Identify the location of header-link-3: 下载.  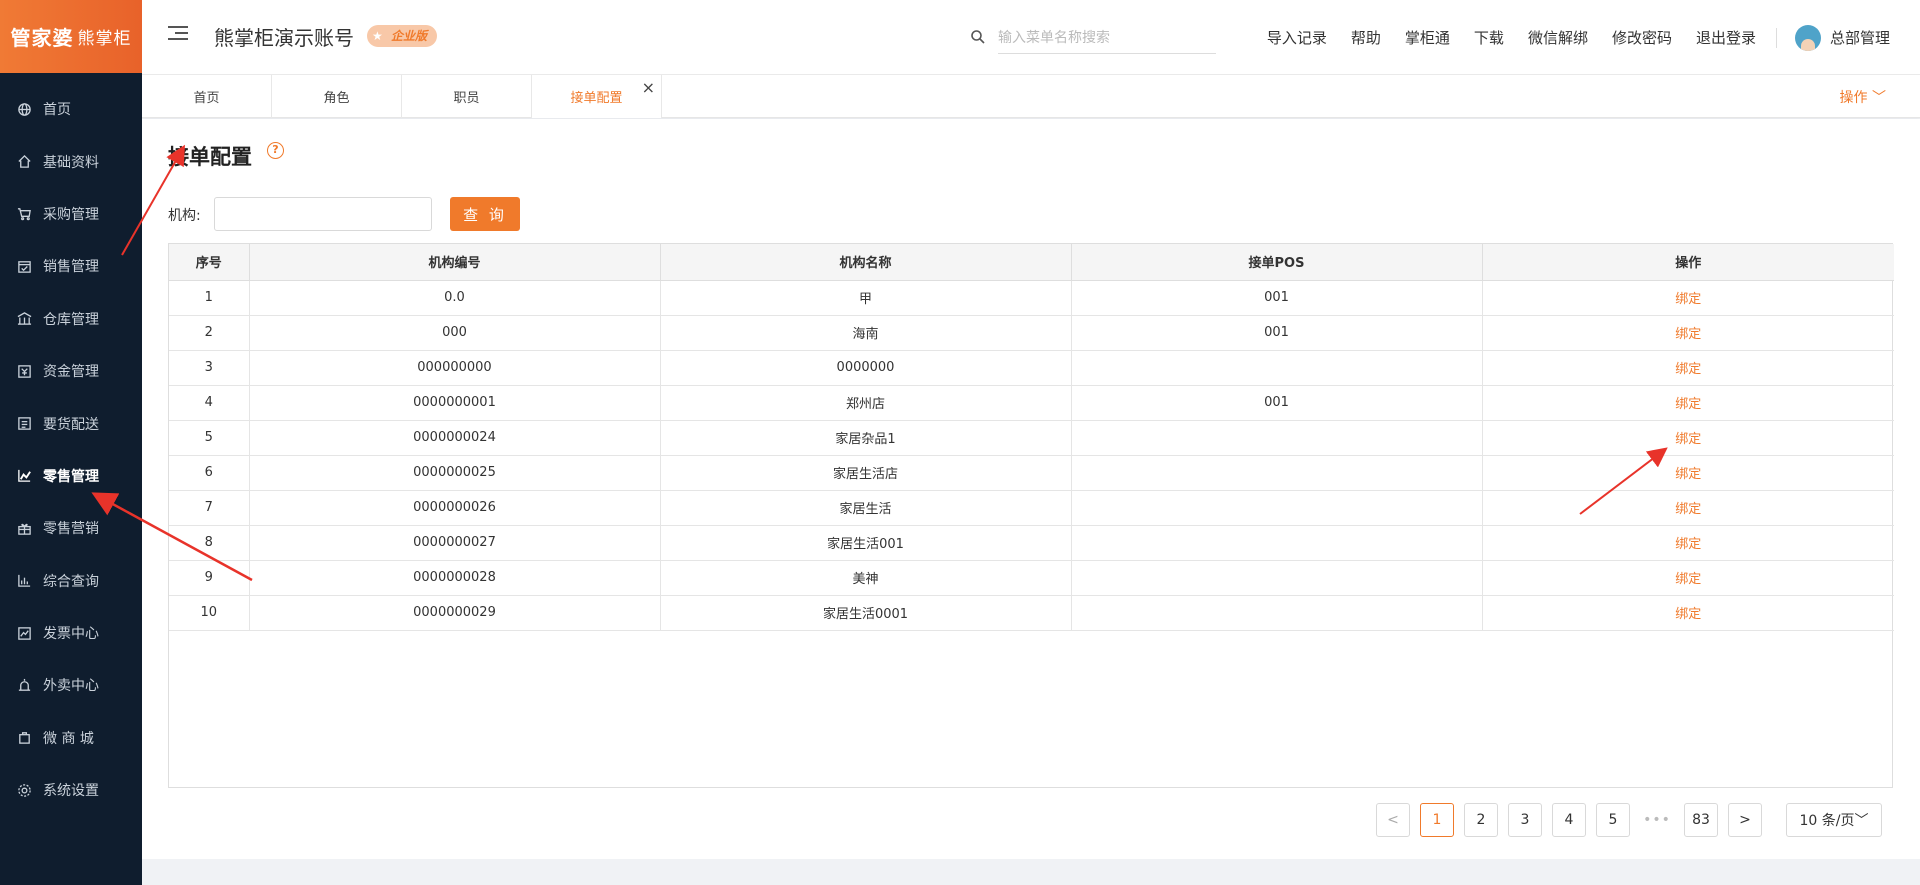
(1489, 37).